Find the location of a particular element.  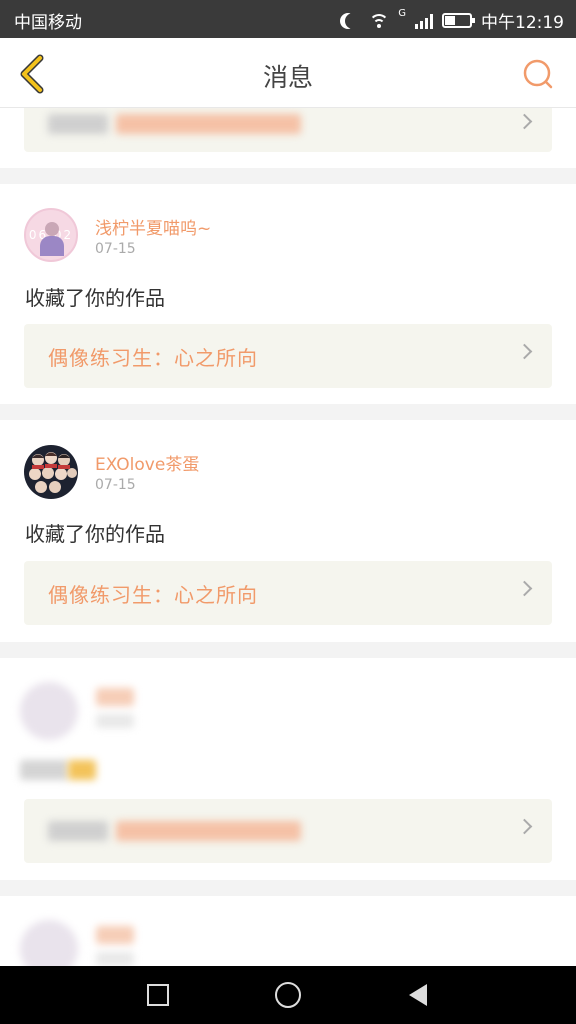

search-icon is located at coordinates (538, 74).